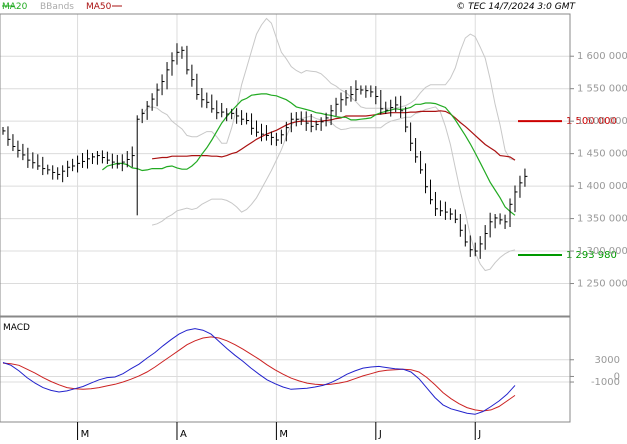 The image size is (627, 444). What do you see at coordinates (602, 186) in the screenshot?
I see `price-tick-label: 1 400 000` at bounding box center [602, 186].